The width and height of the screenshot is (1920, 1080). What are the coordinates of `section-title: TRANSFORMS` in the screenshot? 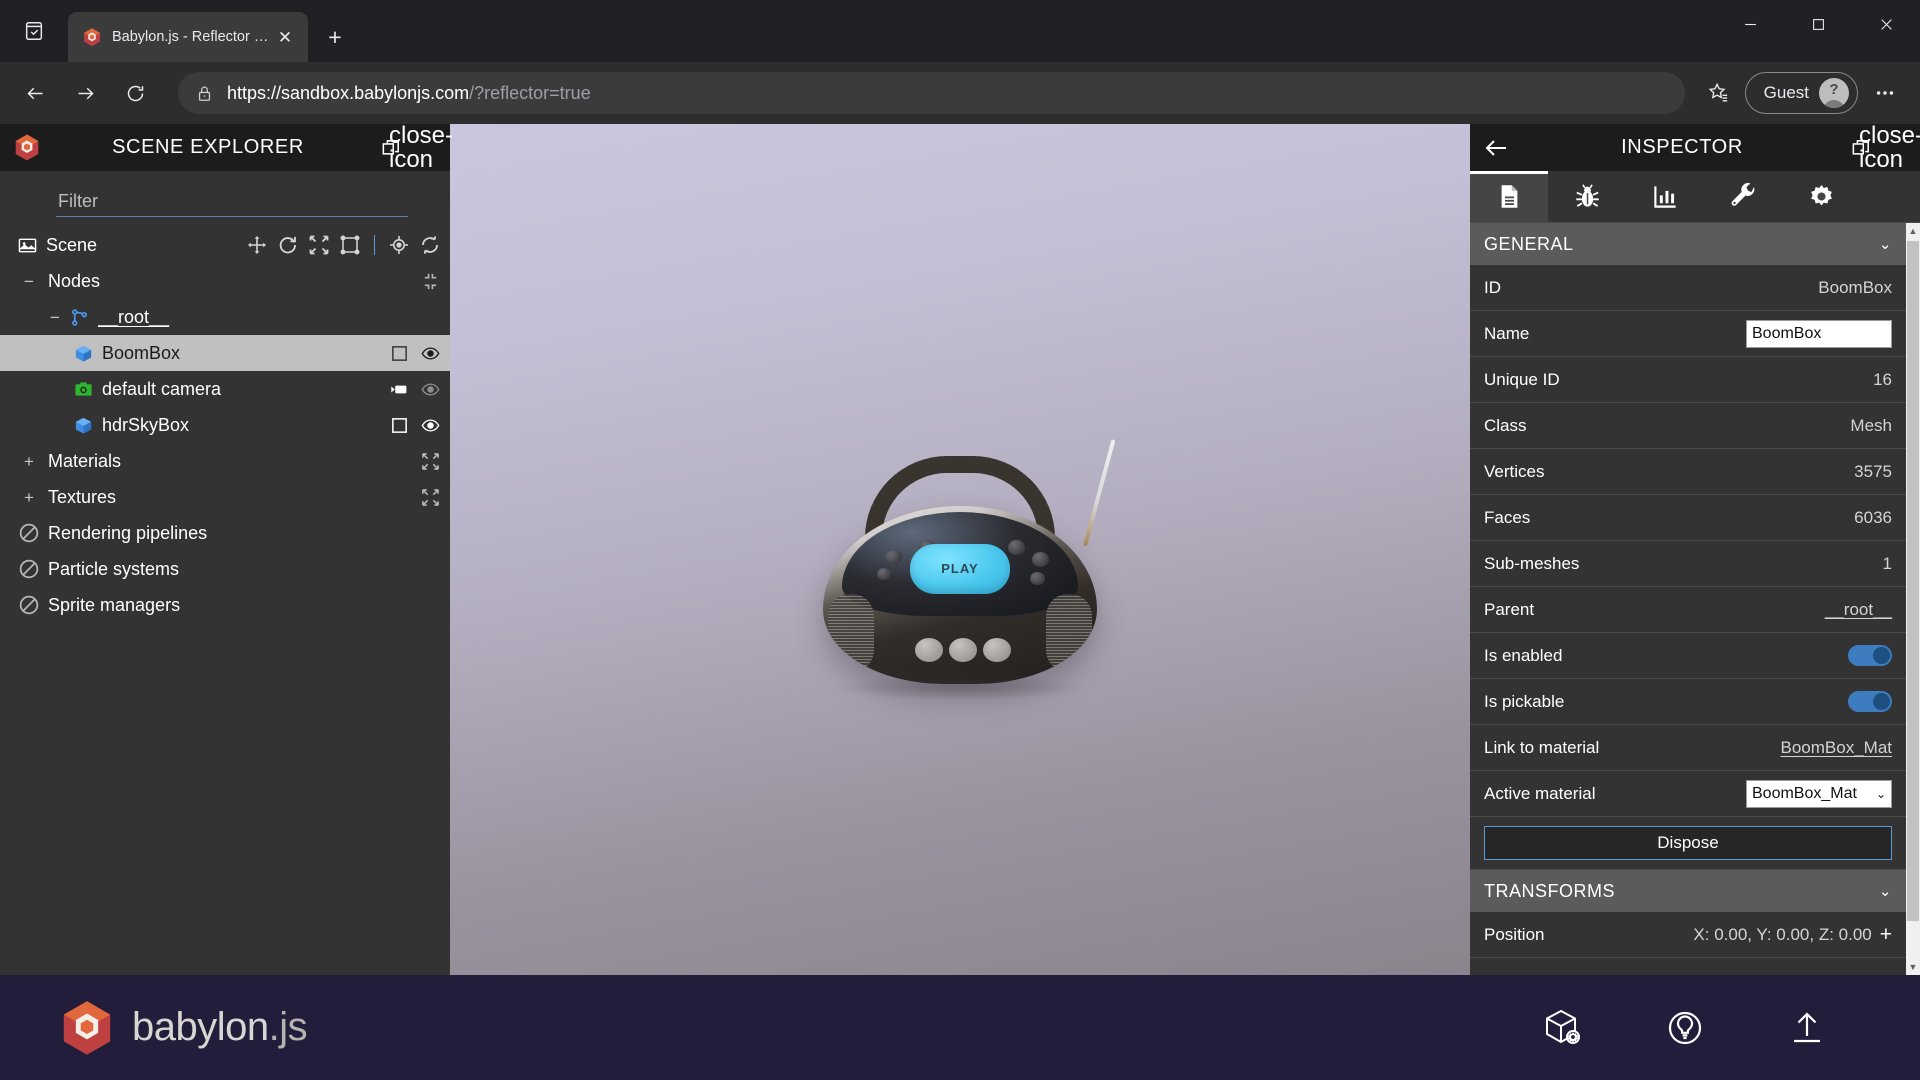 It's located at (1549, 890).